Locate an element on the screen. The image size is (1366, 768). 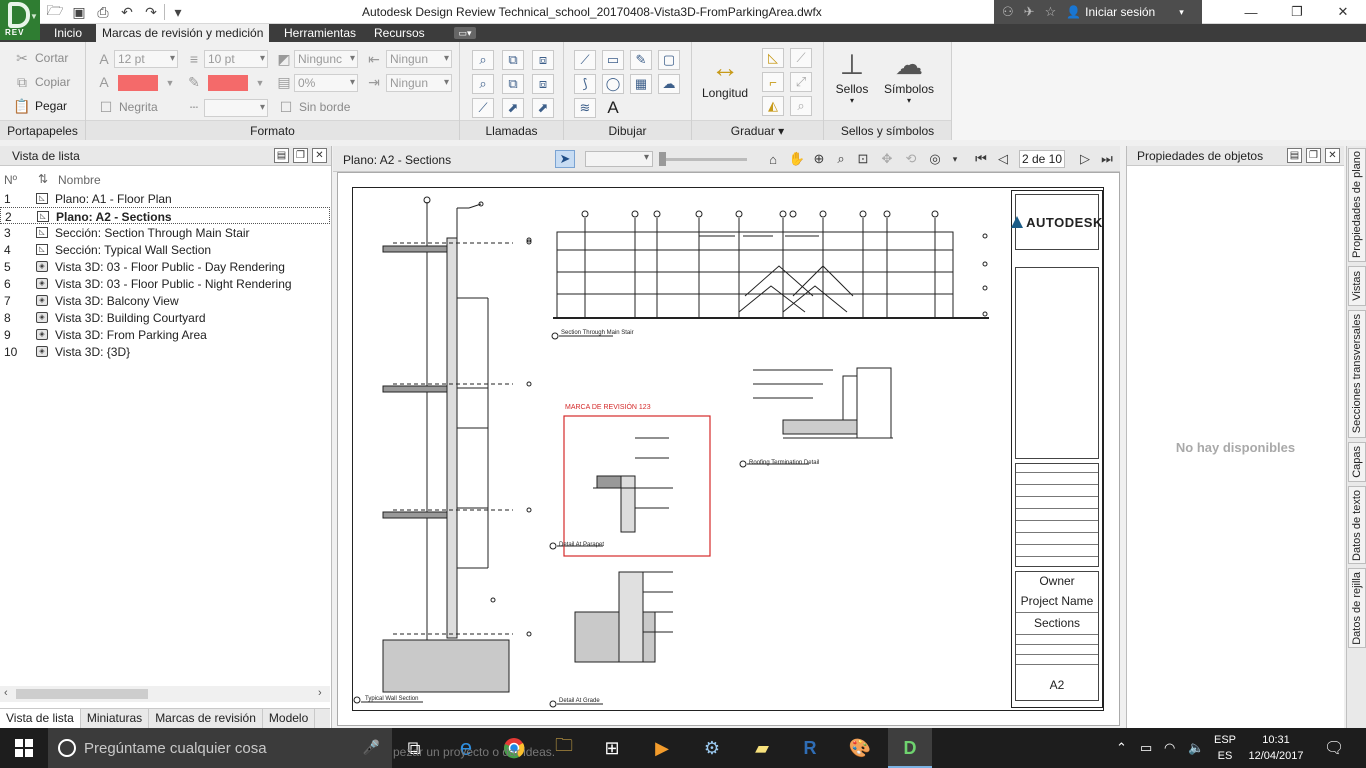
tab-marcas-revision: Marcas de revisión y medición is located at coordinates (183, 33).